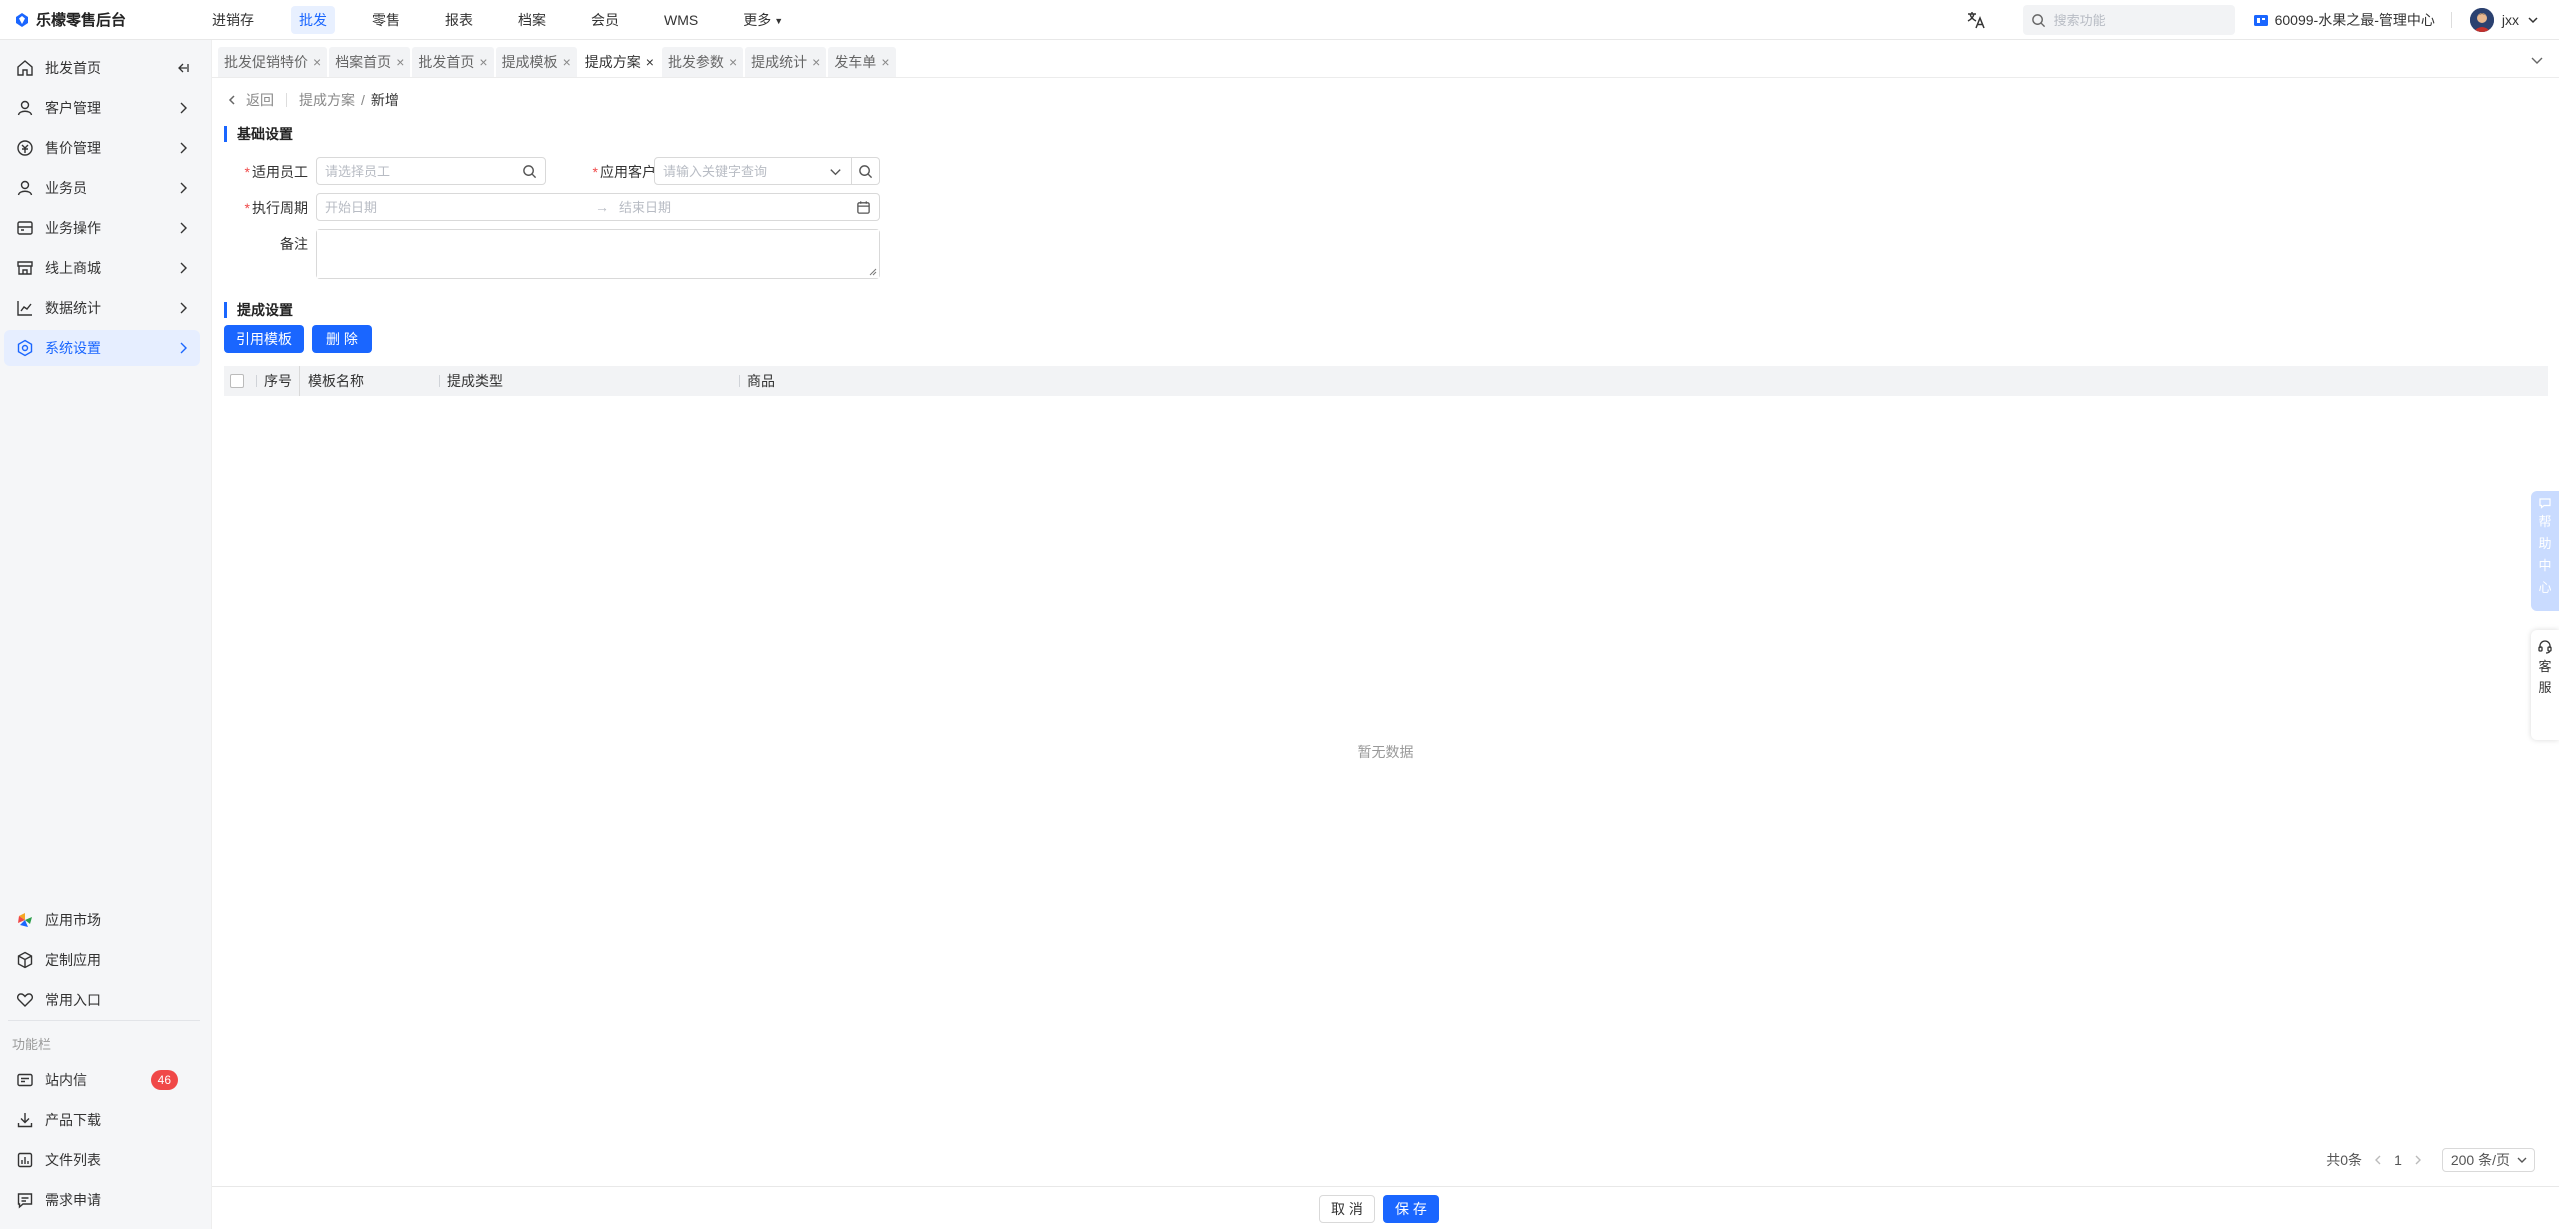  What do you see at coordinates (102, 188) in the screenshot?
I see `sidebar-item-salesman: 业务员` at bounding box center [102, 188].